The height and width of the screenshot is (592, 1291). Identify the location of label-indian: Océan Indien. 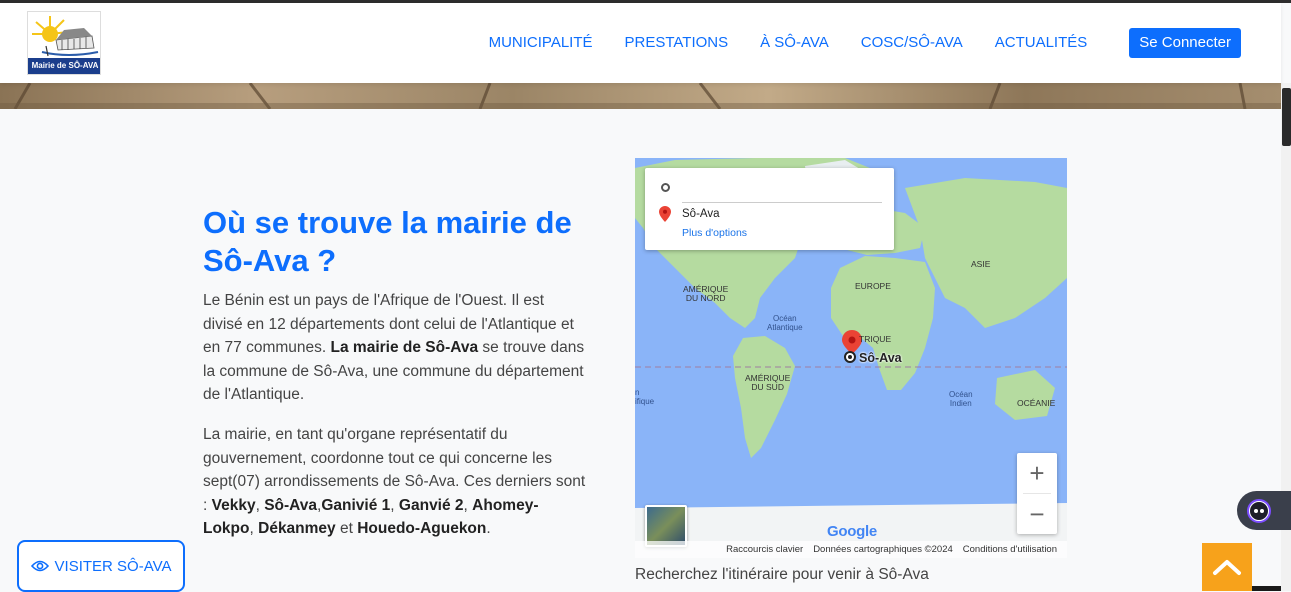
(961, 399).